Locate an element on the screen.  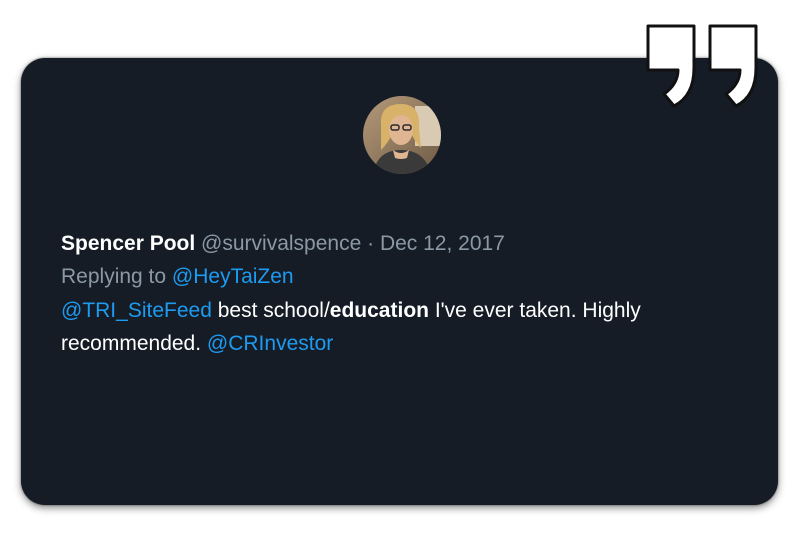
replying-to-mention: @HeyTaiZen is located at coordinates (233, 276).